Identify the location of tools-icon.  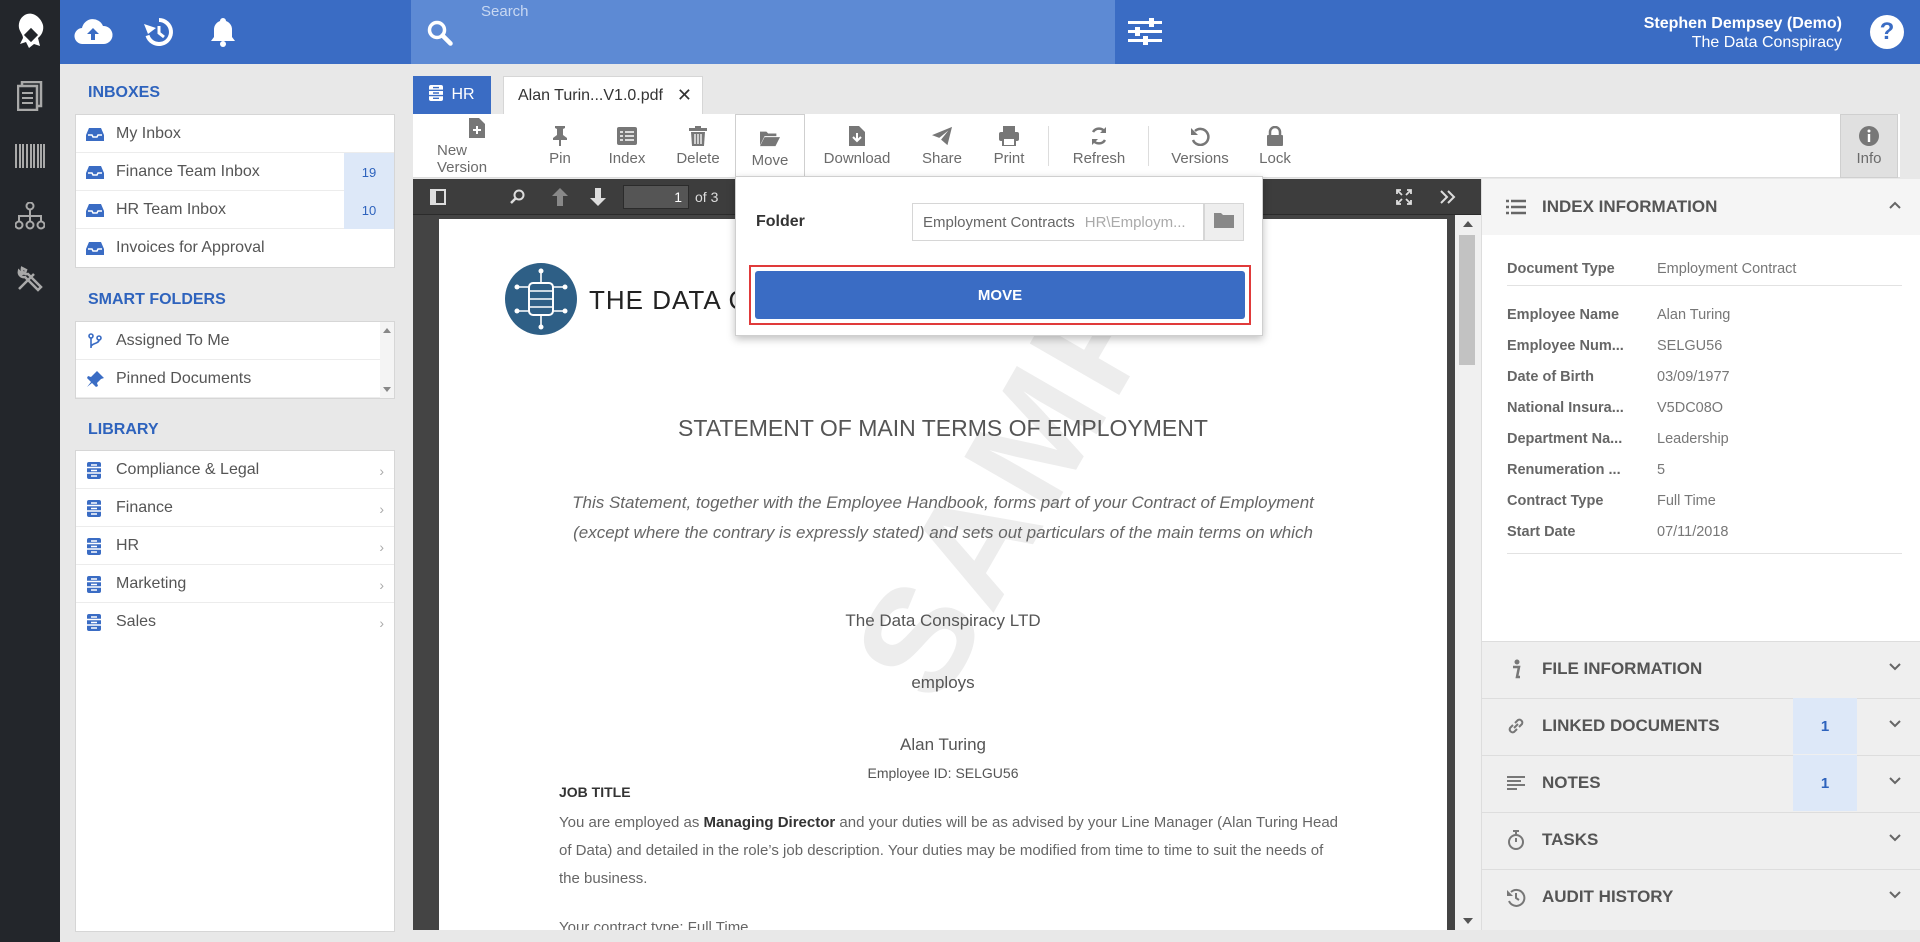
(30, 278).